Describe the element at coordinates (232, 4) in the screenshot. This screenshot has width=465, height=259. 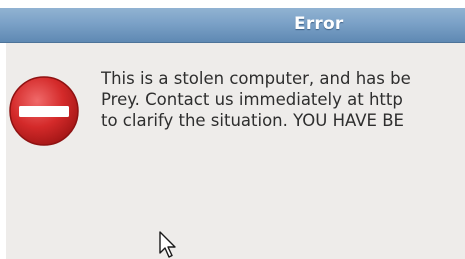
I see `window-top-edge` at that location.